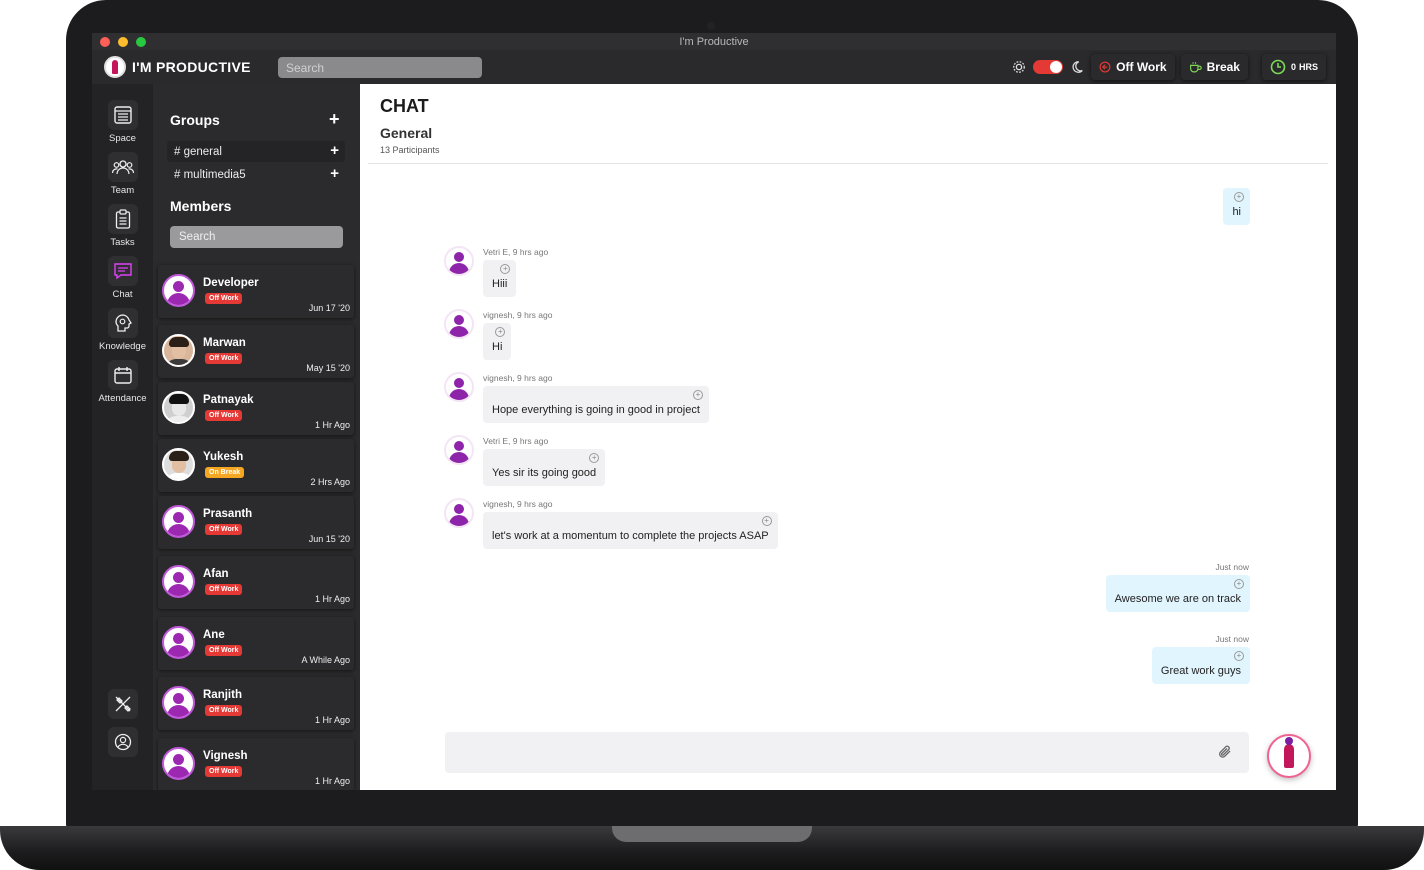 The image size is (1424, 870). I want to click on member-last-seen: May 15 '20, so click(328, 368).